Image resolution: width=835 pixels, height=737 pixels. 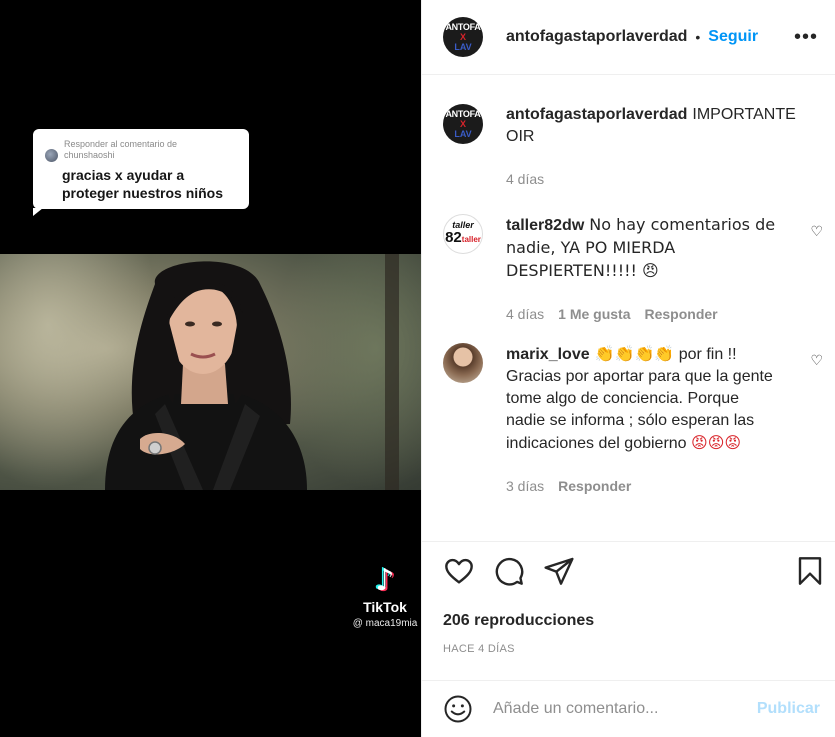 What do you see at coordinates (525, 486) in the screenshot?
I see `comment-time: 3 días` at bounding box center [525, 486].